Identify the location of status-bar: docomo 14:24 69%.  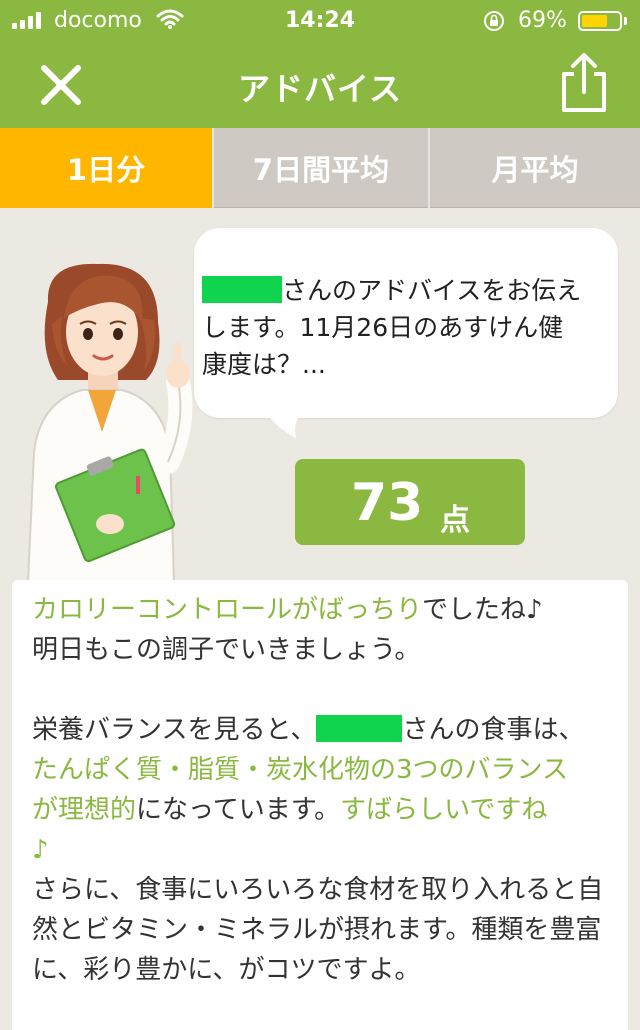
(320, 20).